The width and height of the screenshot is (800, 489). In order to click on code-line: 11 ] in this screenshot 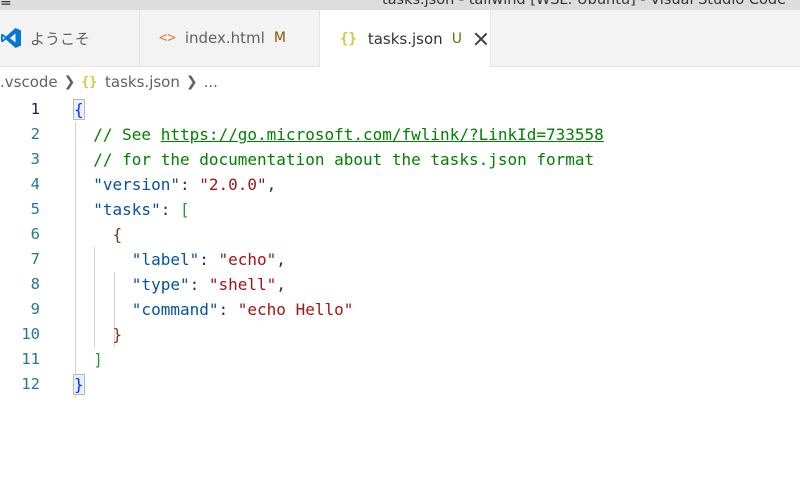, I will do `click(400, 359)`.